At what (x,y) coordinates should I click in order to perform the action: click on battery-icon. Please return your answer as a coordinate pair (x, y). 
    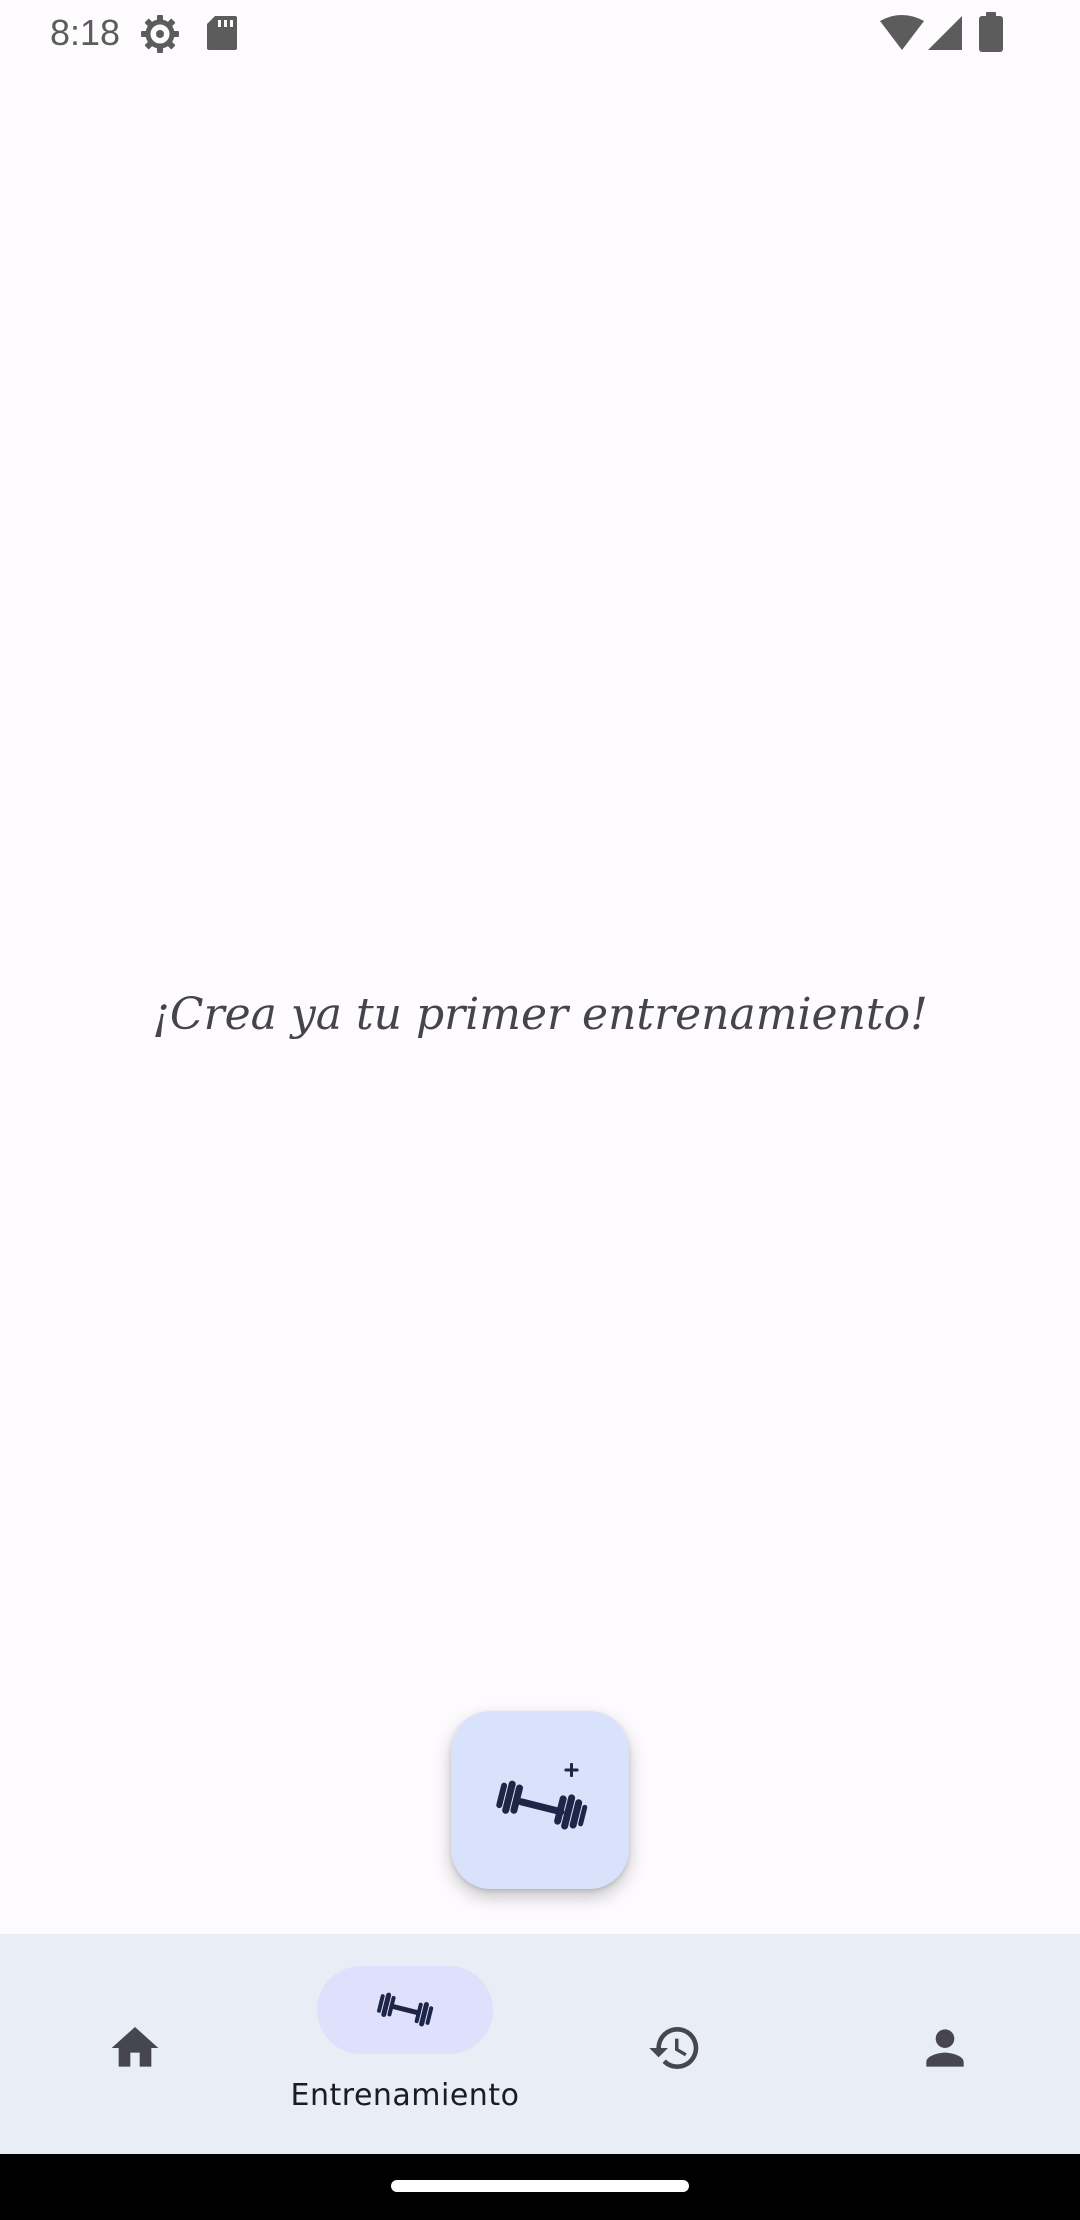
    Looking at the image, I should click on (991, 32).